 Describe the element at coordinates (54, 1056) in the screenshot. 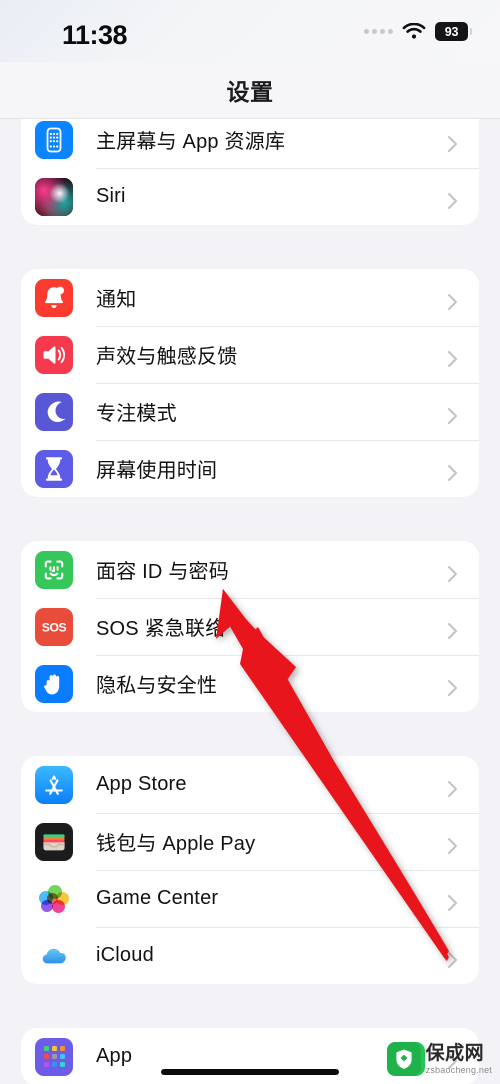

I see `app-grid-icon` at that location.